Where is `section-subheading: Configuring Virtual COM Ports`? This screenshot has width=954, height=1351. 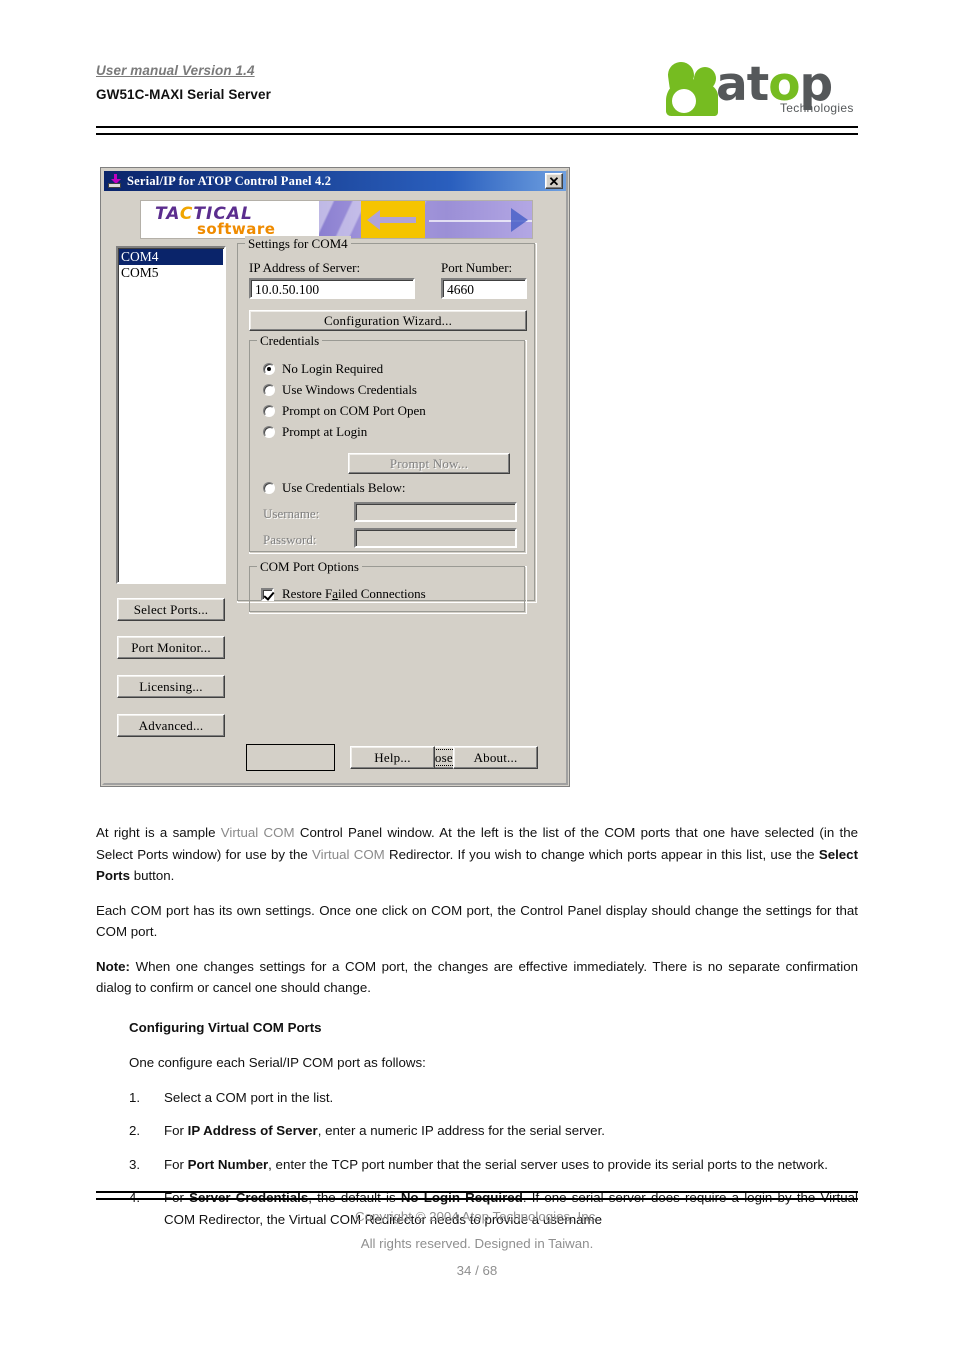 section-subheading: Configuring Virtual COM Ports is located at coordinates (225, 1027).